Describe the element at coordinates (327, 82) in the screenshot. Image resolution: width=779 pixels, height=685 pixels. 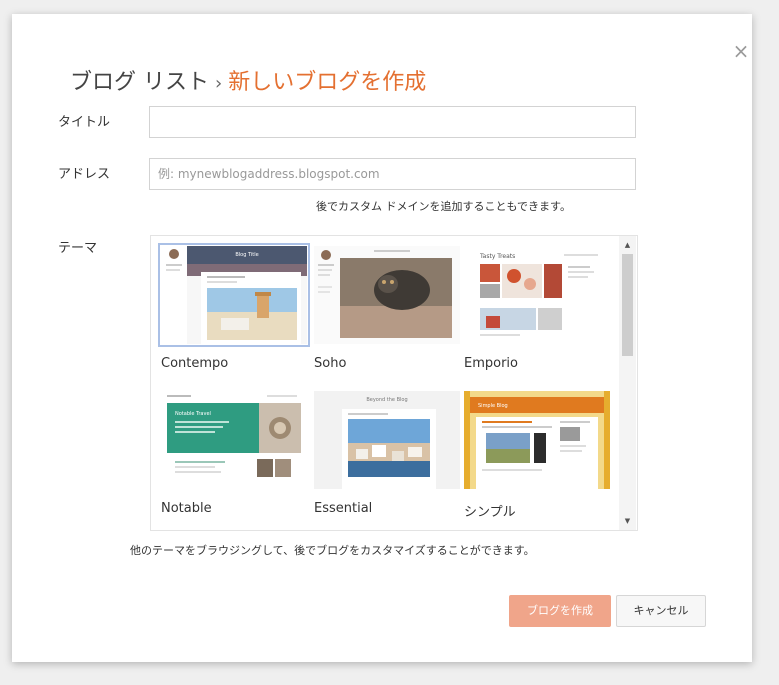
I see `breadcrumb-current: 新しいブログを作成` at that location.